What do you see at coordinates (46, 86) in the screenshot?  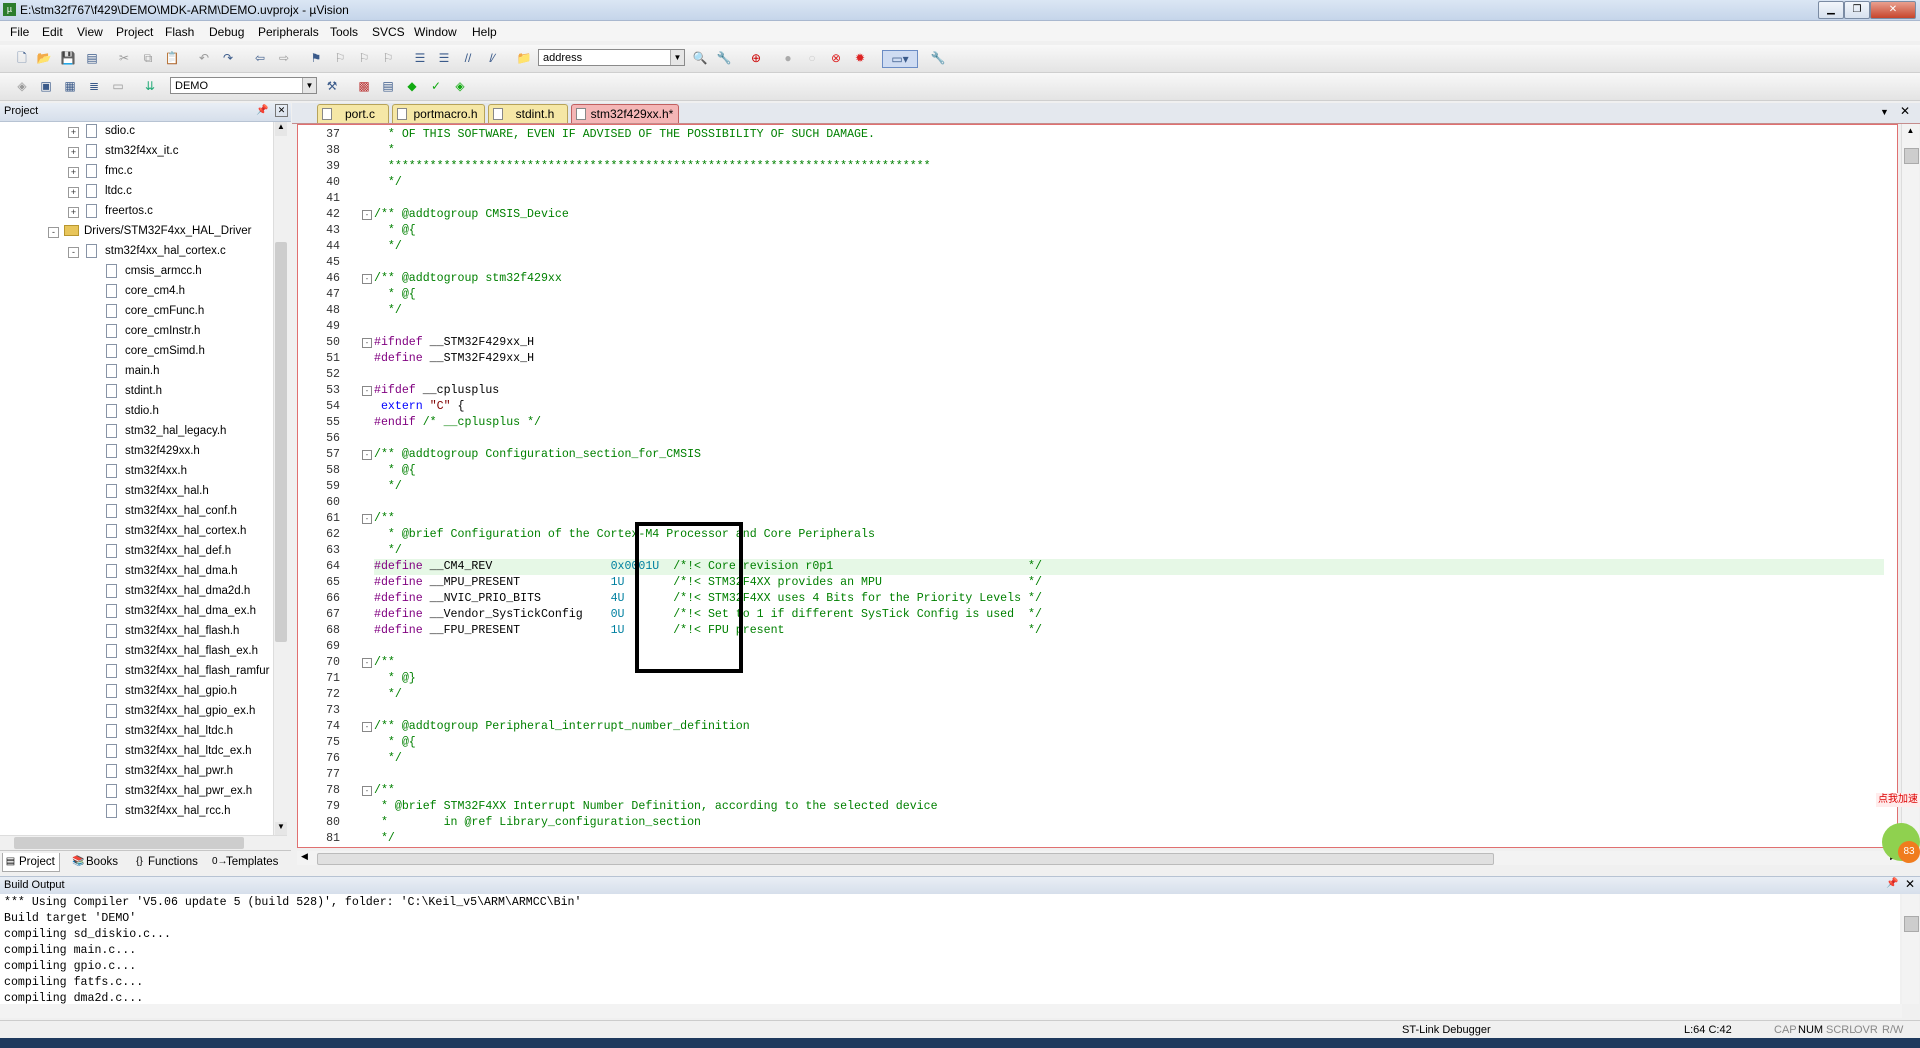 I see `build-icon: ▣` at bounding box center [46, 86].